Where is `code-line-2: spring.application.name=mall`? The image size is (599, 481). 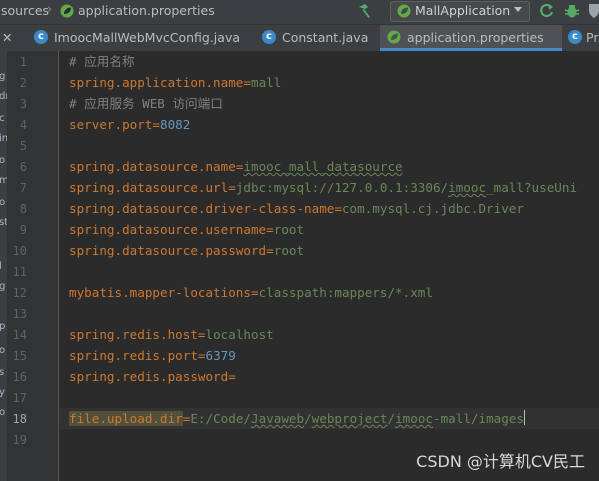 code-line-2: spring.application.name=mall is located at coordinates (175, 82).